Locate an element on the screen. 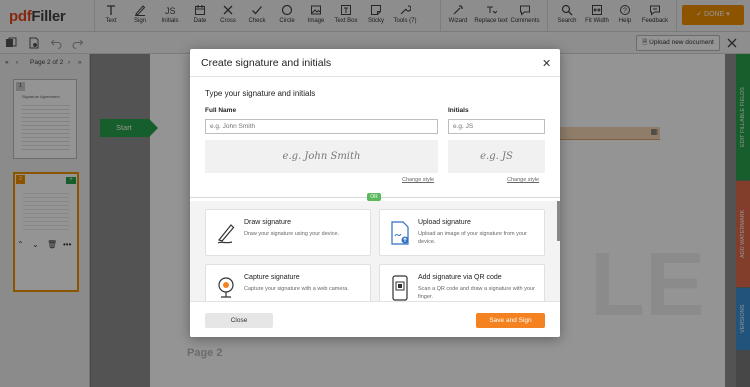  upload-signature-icon is located at coordinates (400, 233).